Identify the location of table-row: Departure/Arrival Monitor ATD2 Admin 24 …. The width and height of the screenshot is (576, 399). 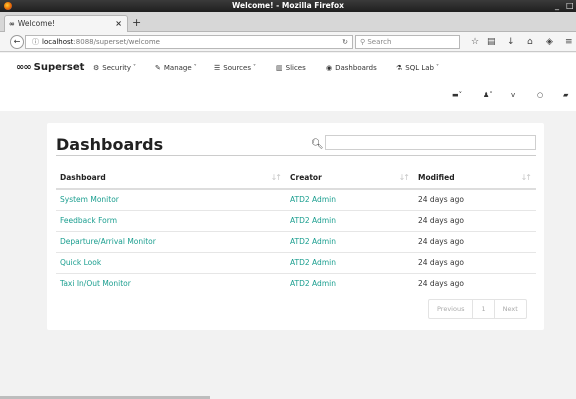
(296, 241).